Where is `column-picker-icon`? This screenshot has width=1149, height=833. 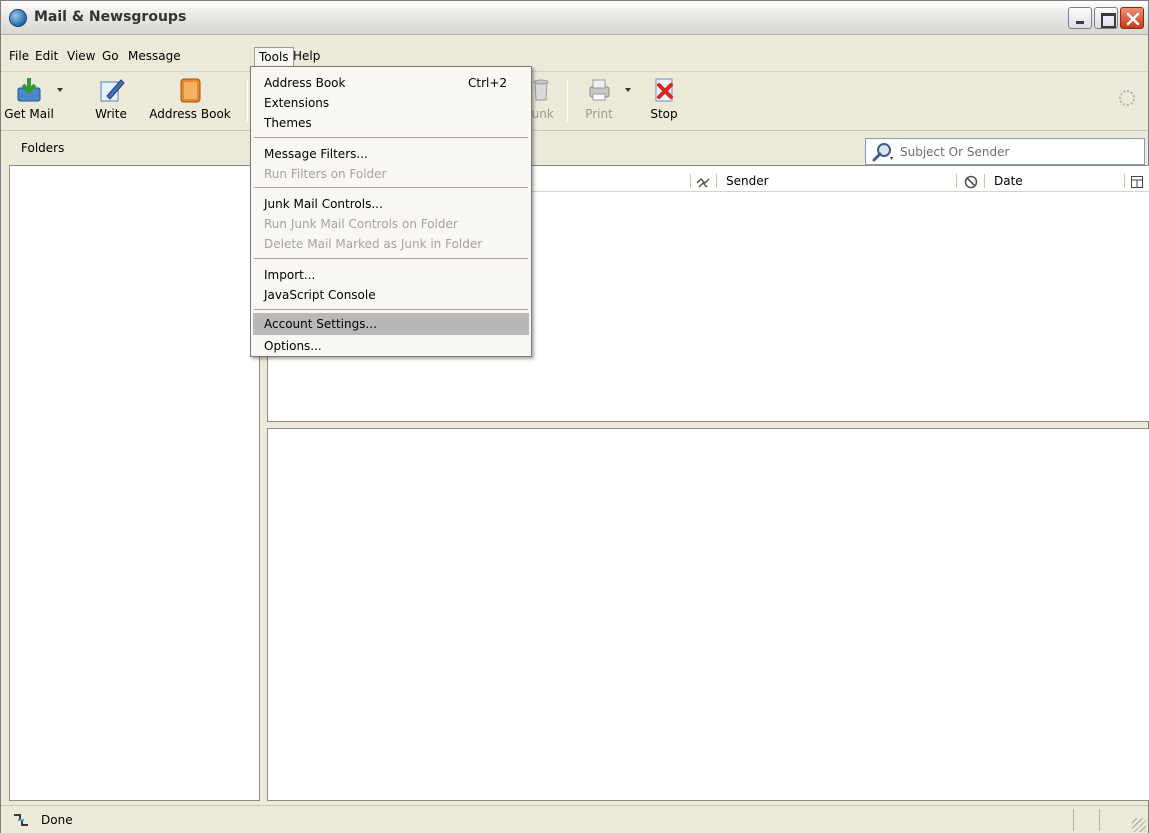 column-picker-icon is located at coordinates (1137, 182).